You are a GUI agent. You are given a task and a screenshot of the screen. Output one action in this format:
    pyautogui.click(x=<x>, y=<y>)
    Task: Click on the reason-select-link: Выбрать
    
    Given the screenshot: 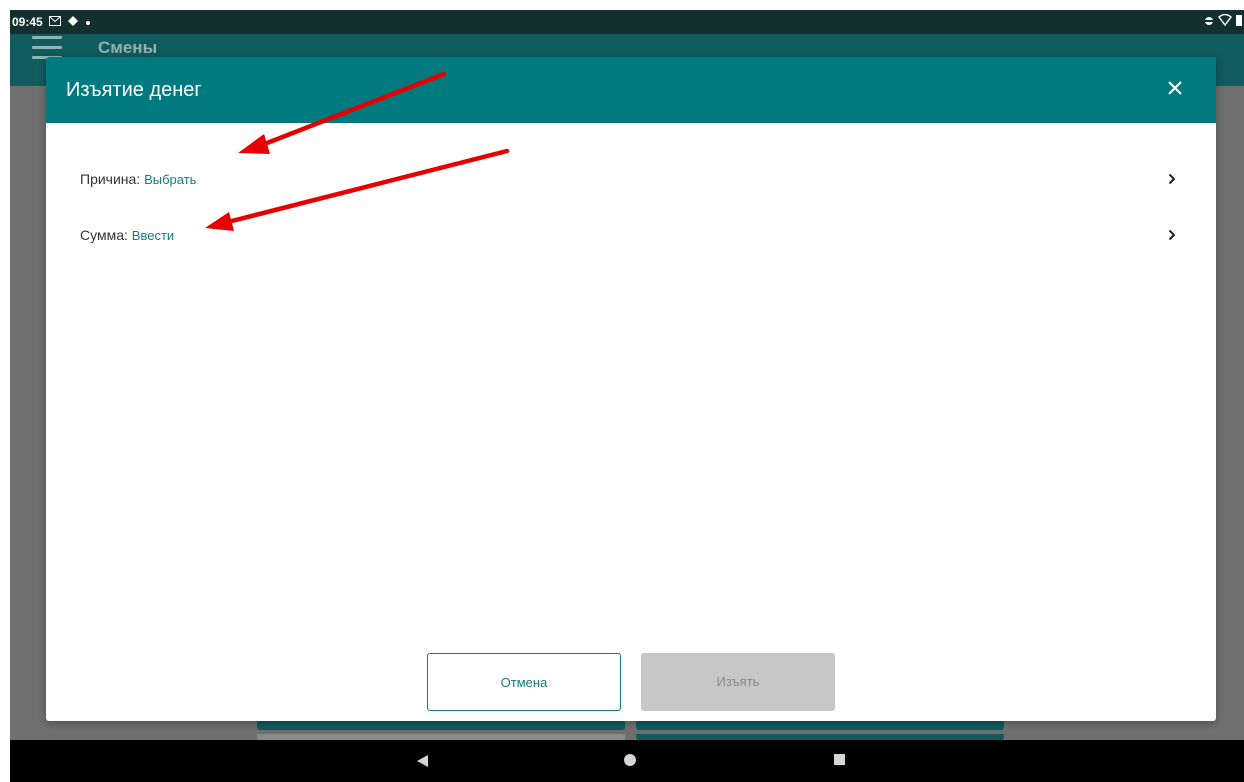 What is the action you would take?
    pyautogui.click(x=170, y=179)
    